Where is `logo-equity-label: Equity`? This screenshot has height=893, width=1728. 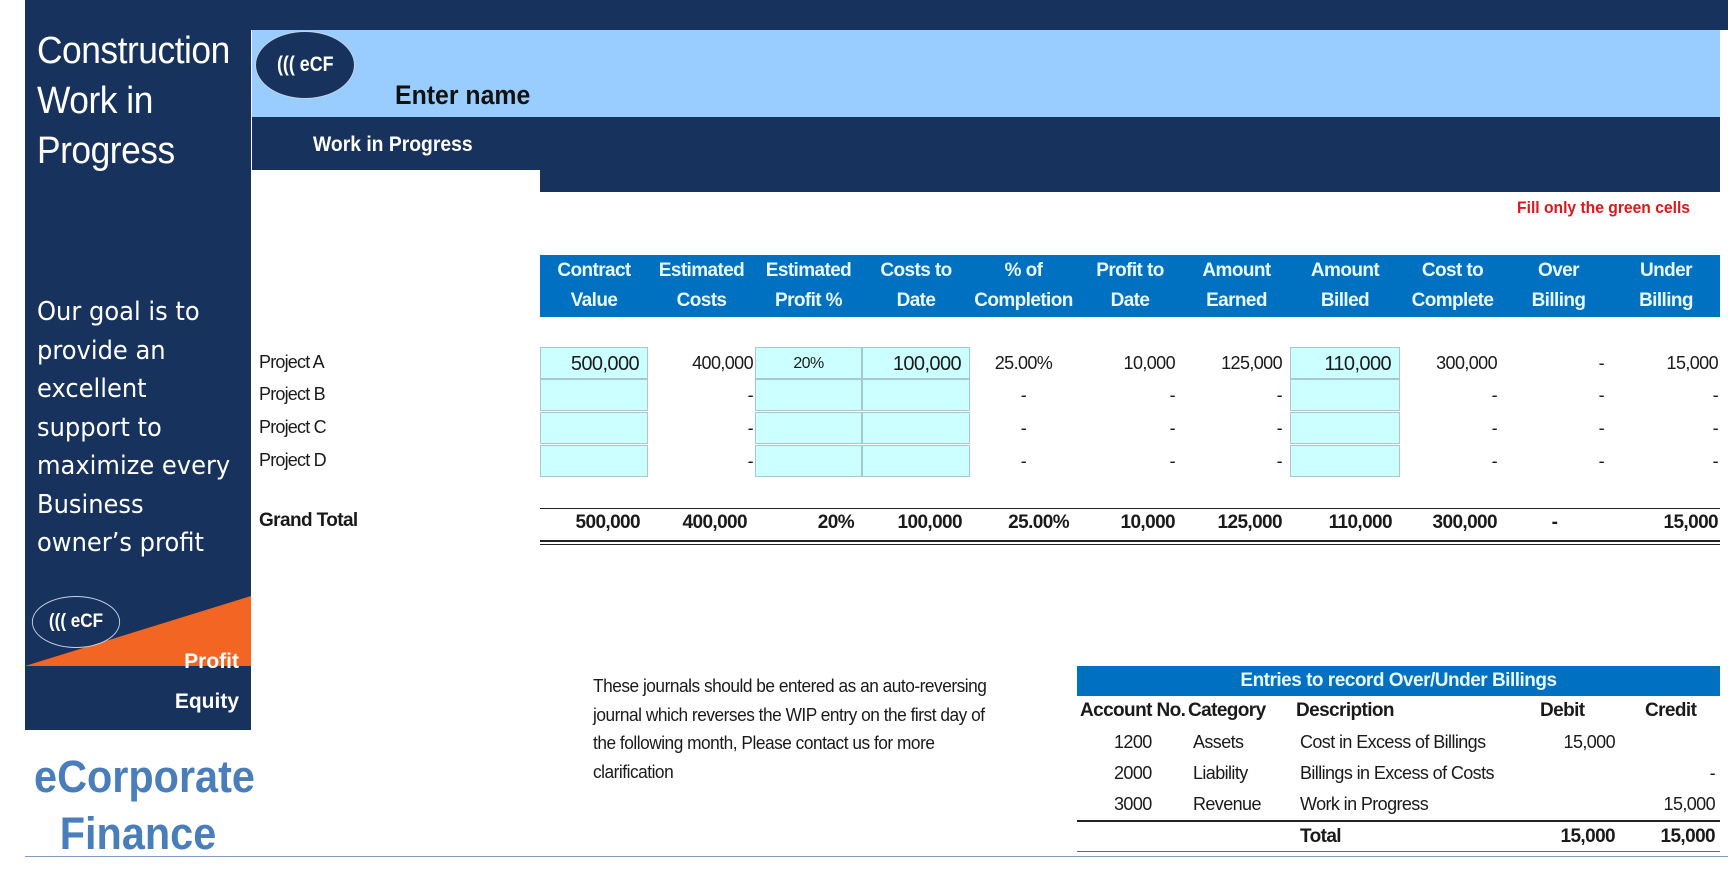
logo-equity-label: Equity is located at coordinates (206, 701).